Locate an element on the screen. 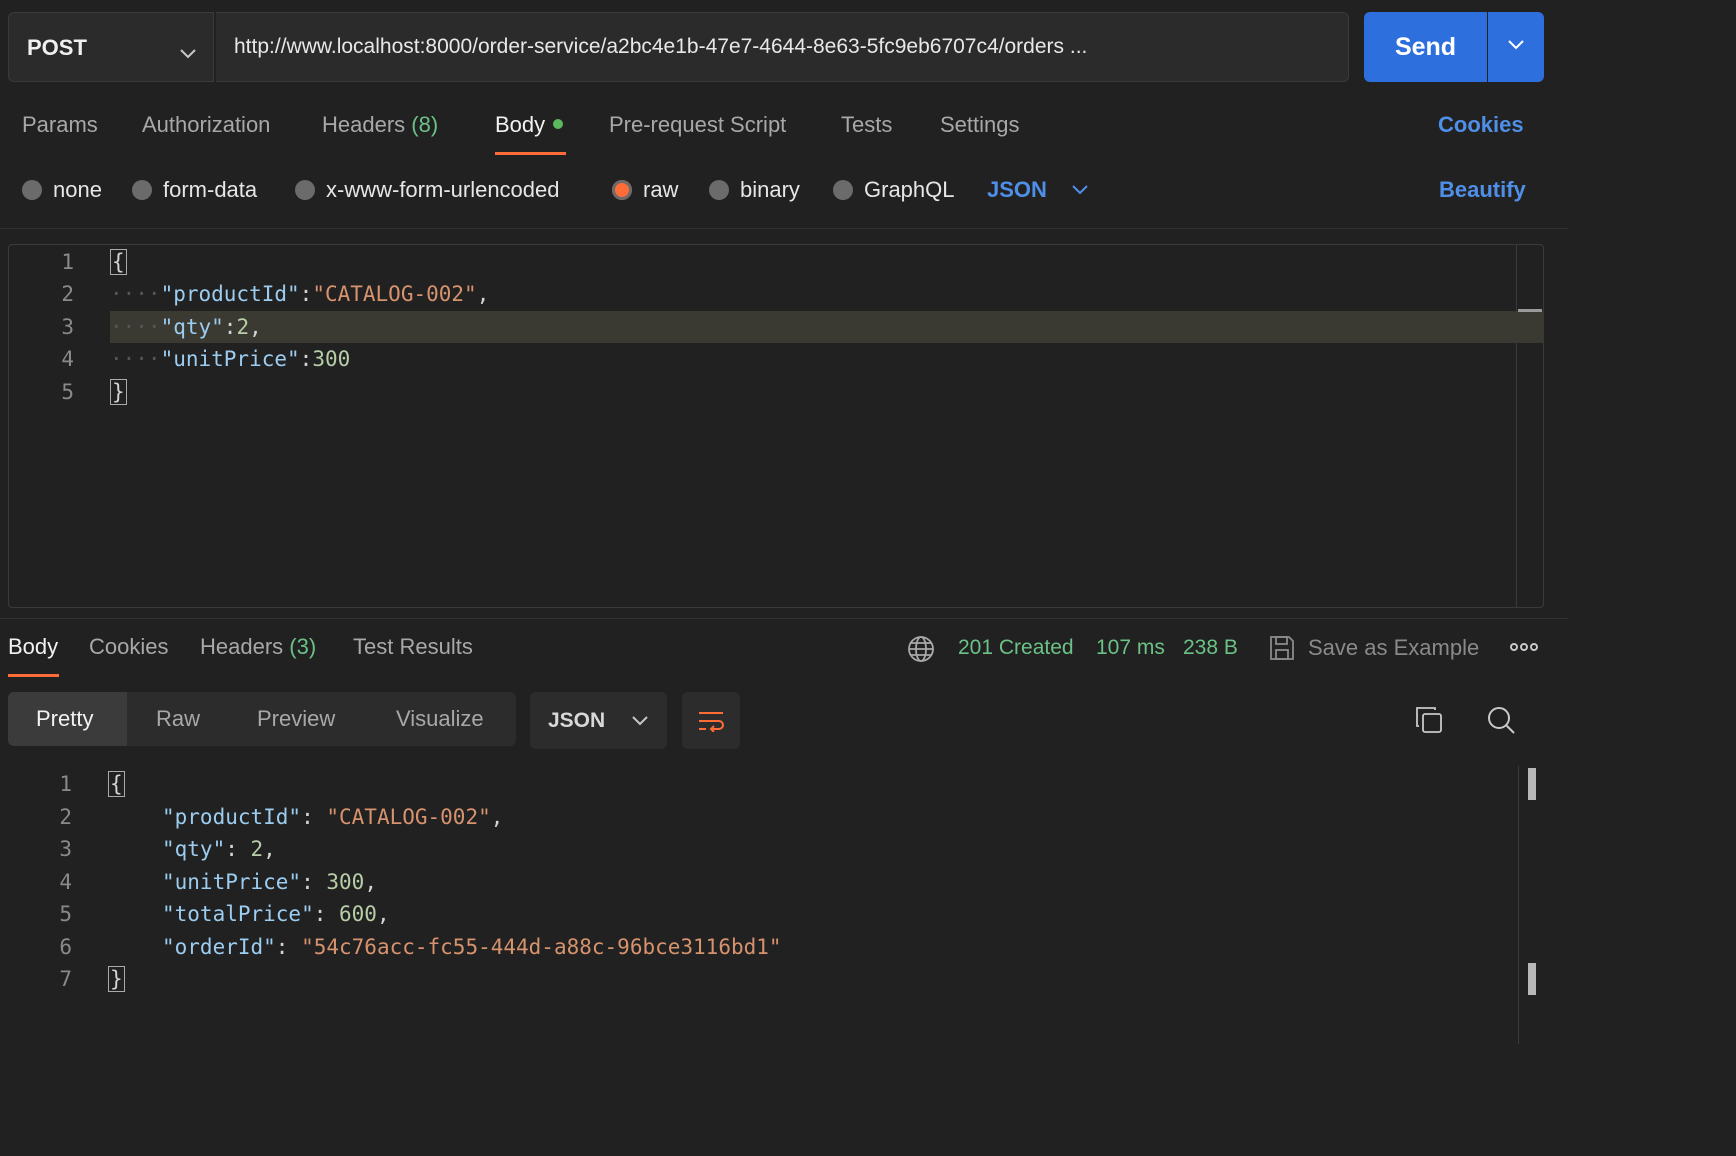 The width and height of the screenshot is (1736, 1156). body-type-raw: raw is located at coordinates (645, 190).